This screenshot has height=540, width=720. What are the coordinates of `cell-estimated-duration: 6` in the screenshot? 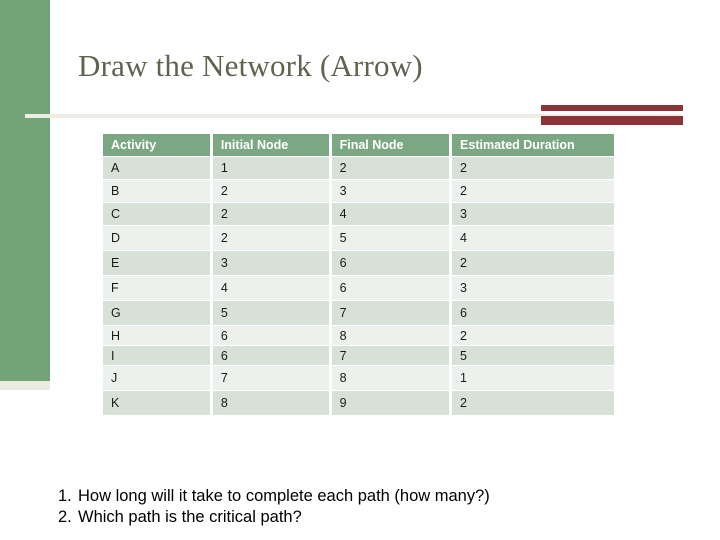 It's located at (533, 313).